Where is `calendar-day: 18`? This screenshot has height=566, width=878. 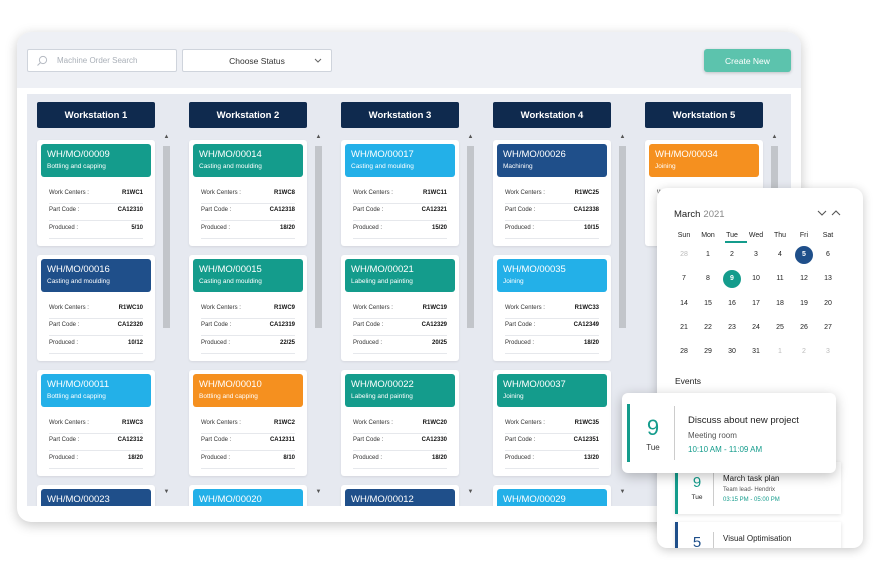
calendar-day: 18 is located at coordinates (780, 304).